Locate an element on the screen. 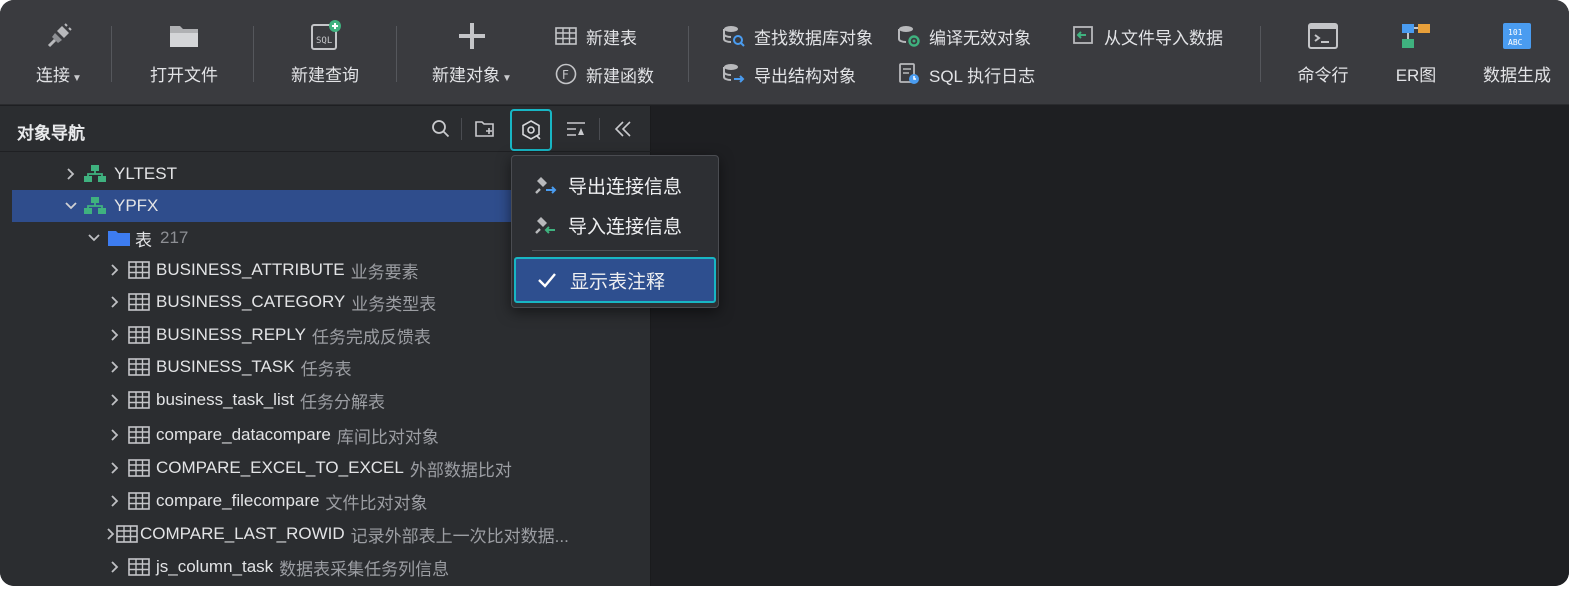 The height and width of the screenshot is (591, 1581). new-table-label: 新建表 is located at coordinates (611, 38).